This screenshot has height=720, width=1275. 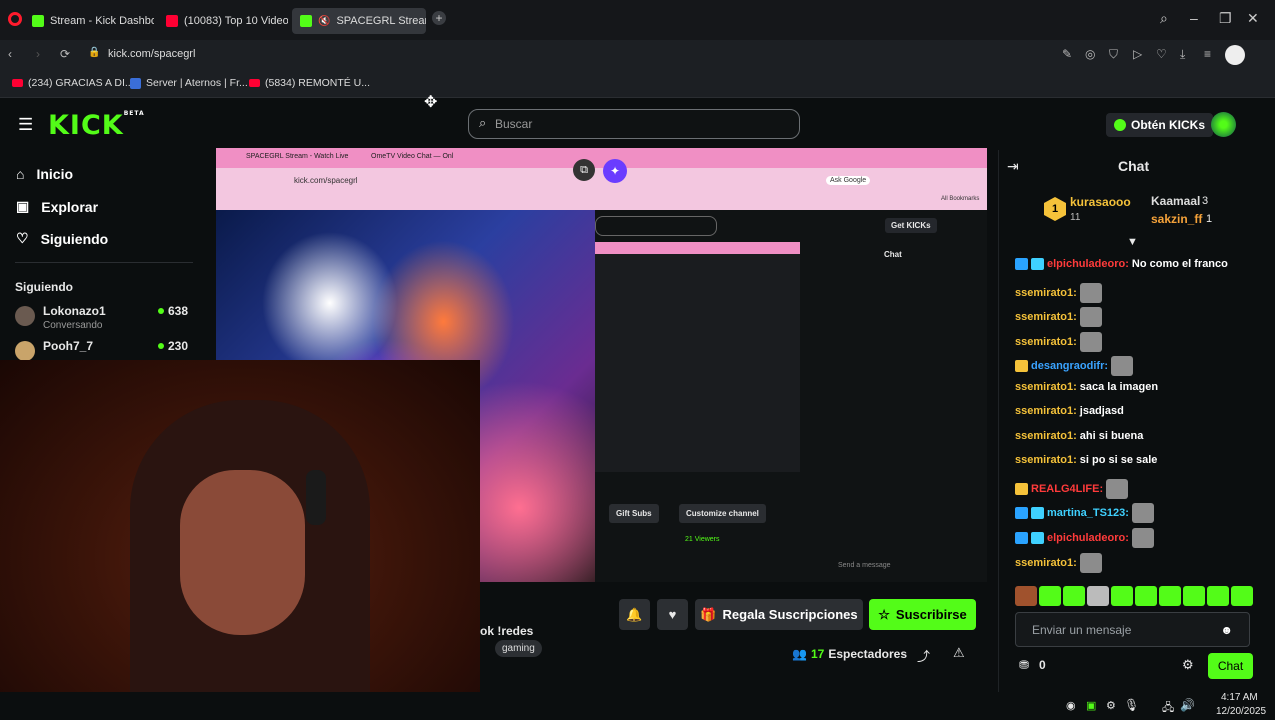 I want to click on chat-settings-icon: ⚙, so click(x=1188, y=665).